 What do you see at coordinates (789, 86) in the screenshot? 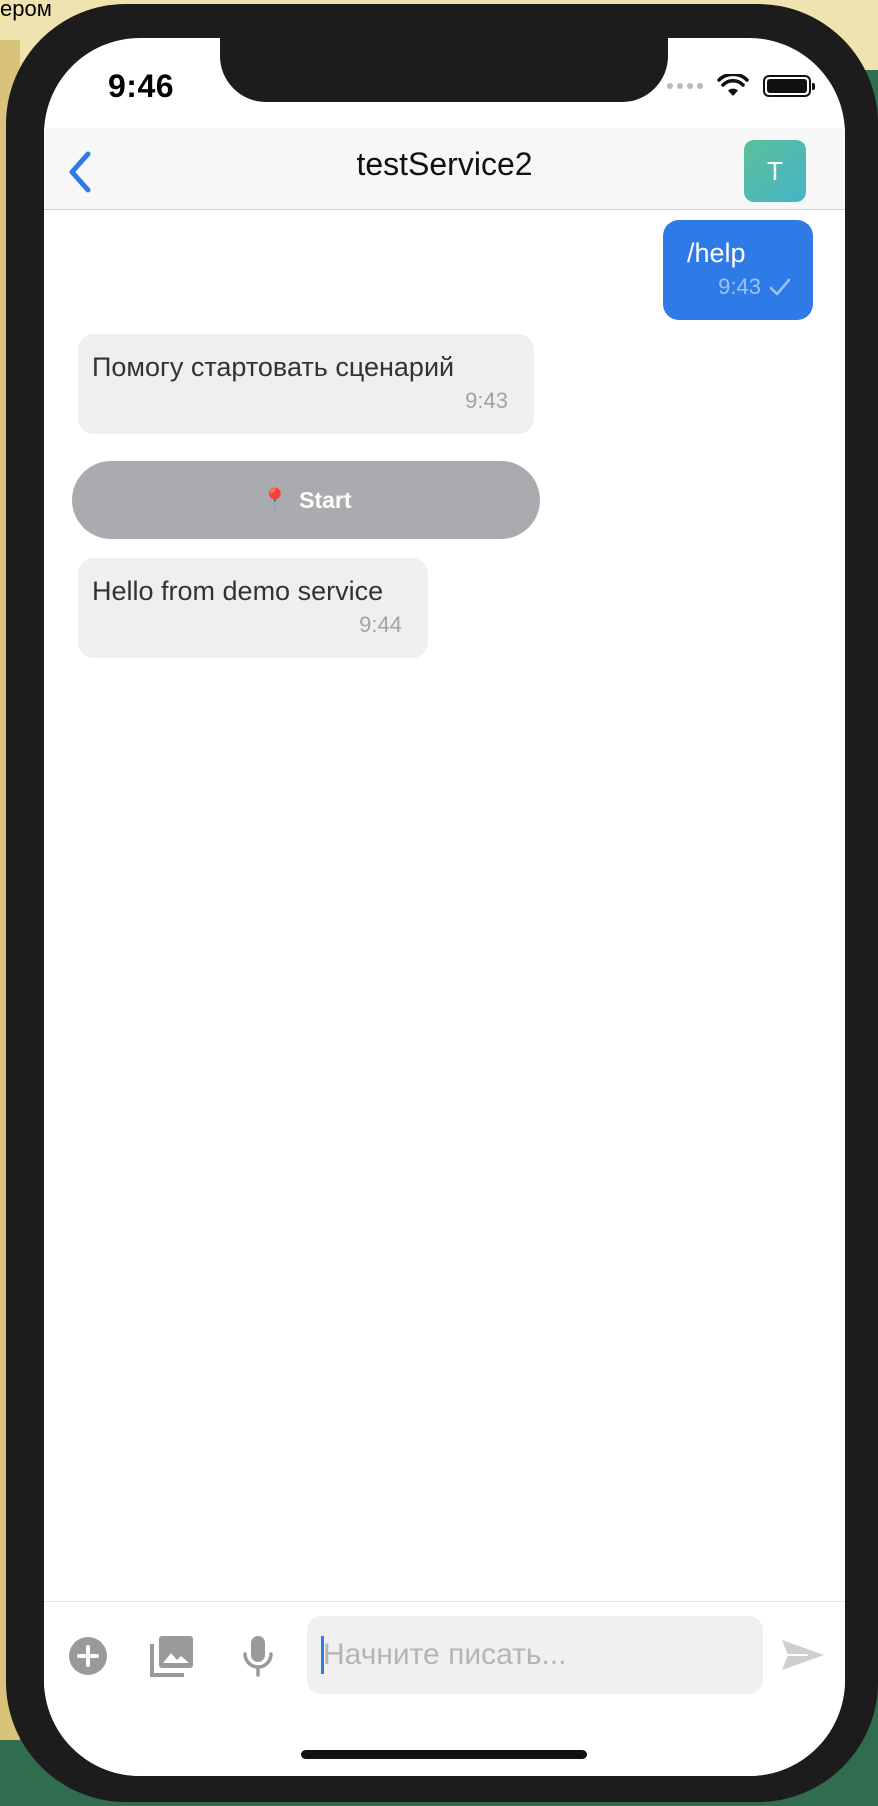
I see `battery-icon` at bounding box center [789, 86].